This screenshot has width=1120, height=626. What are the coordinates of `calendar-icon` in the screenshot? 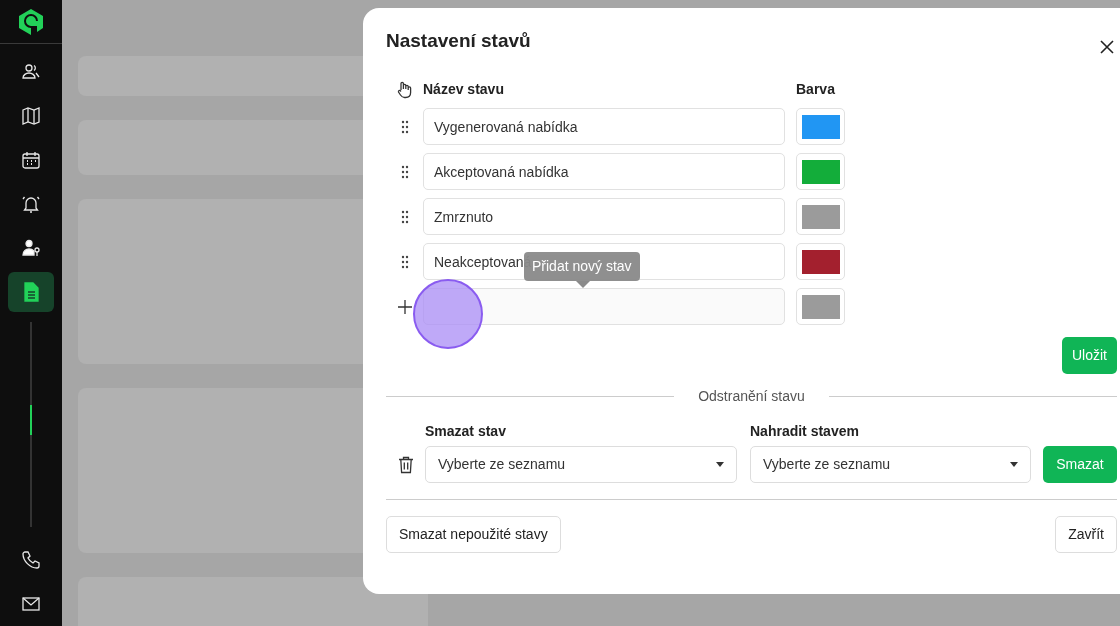 It's located at (31, 160).